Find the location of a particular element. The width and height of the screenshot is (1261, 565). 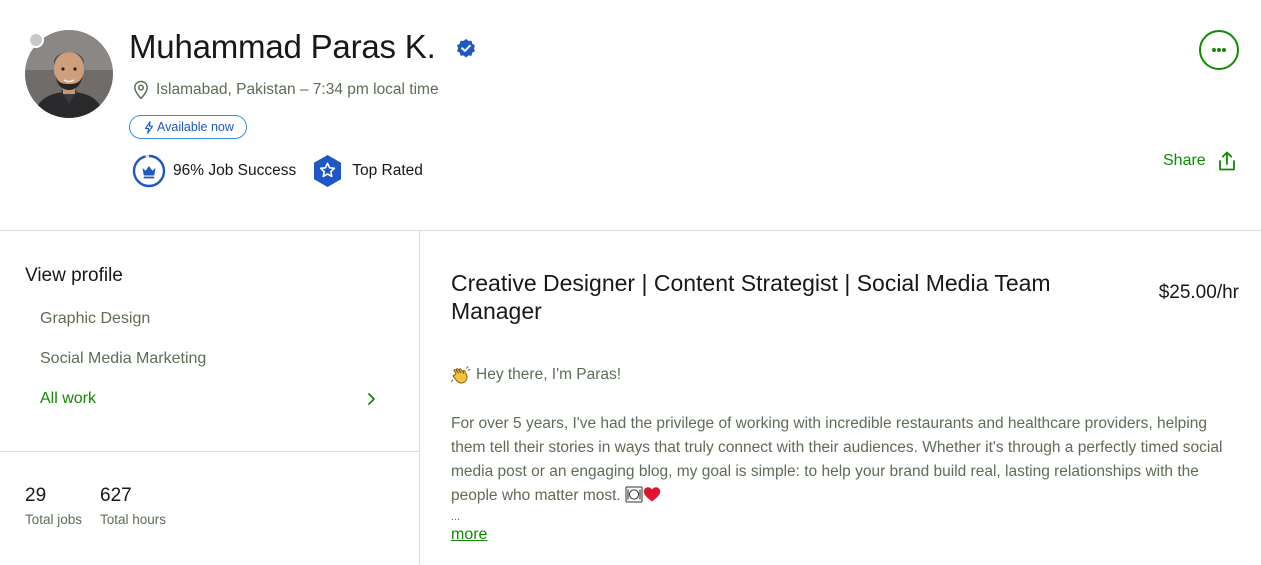

total-jobs-value: 29 is located at coordinates (36, 495).